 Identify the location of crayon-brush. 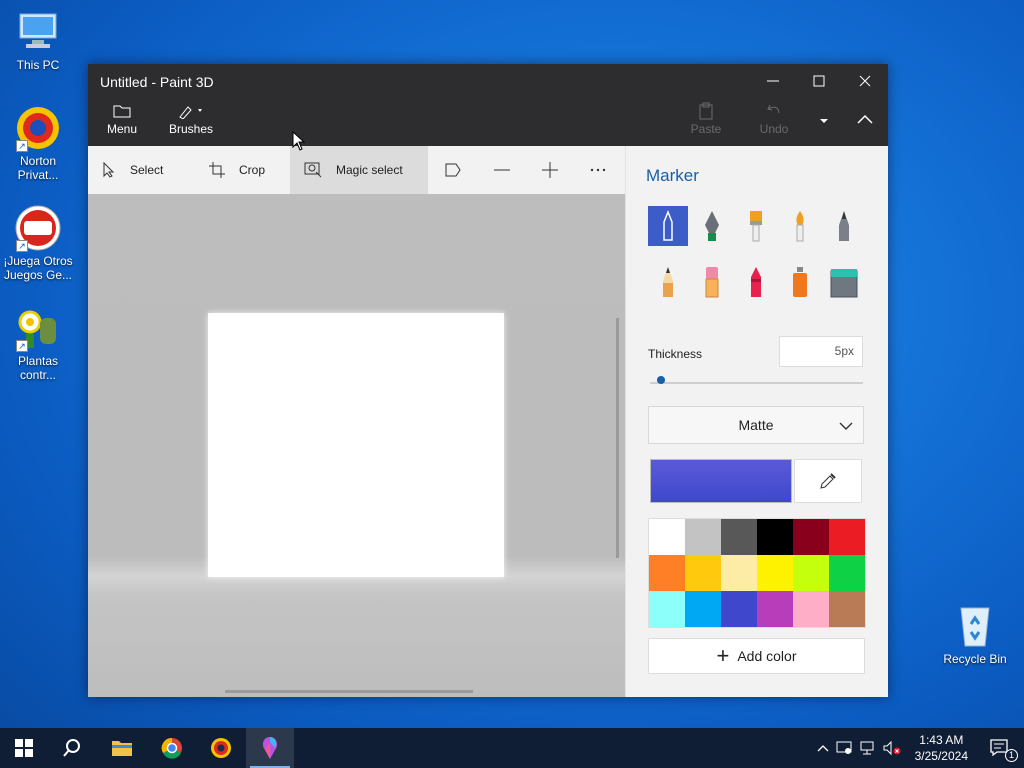
(756, 282).